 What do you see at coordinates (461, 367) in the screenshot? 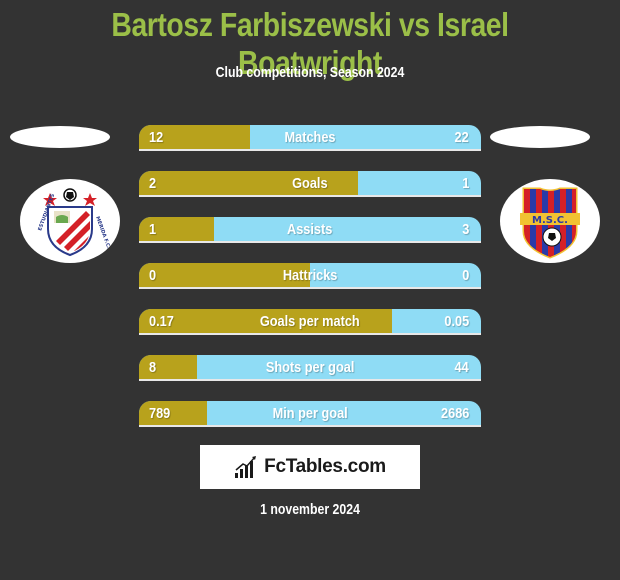
I see `right-value: 44` at bounding box center [461, 367].